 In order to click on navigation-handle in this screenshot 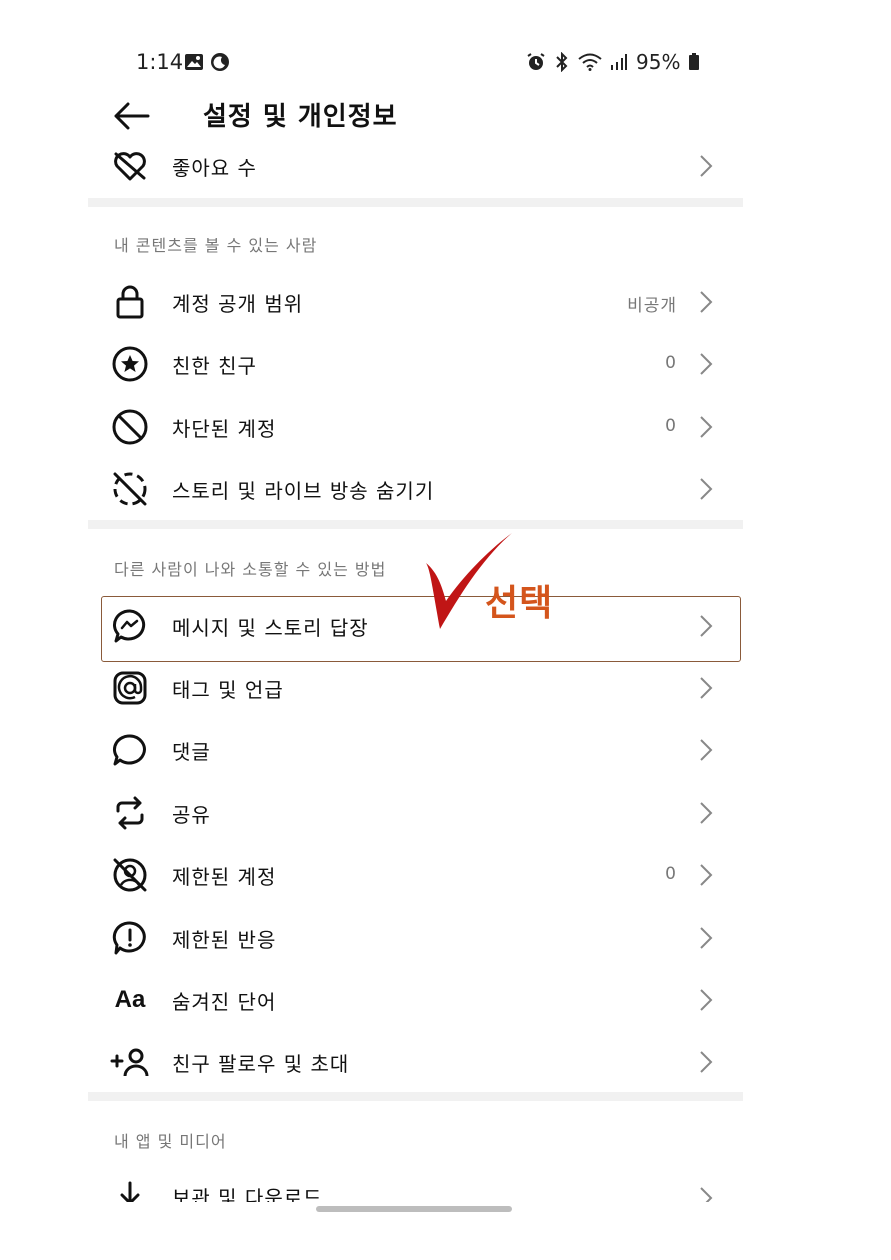, I will do `click(414, 1209)`.